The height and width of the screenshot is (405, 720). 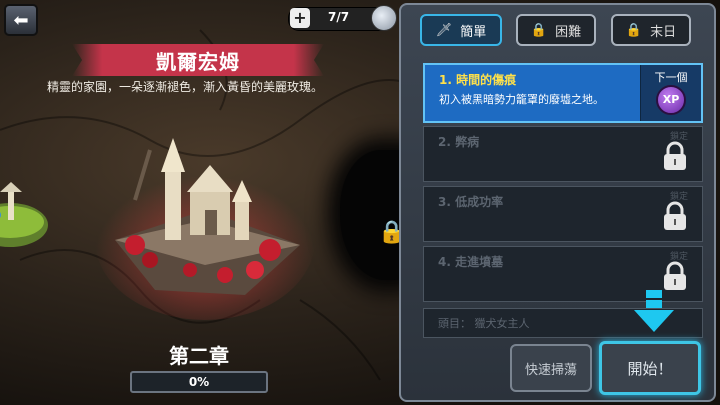 What do you see at coordinates (339, 17) in the screenshot?
I see `energy-count: 7/7` at bounding box center [339, 17].